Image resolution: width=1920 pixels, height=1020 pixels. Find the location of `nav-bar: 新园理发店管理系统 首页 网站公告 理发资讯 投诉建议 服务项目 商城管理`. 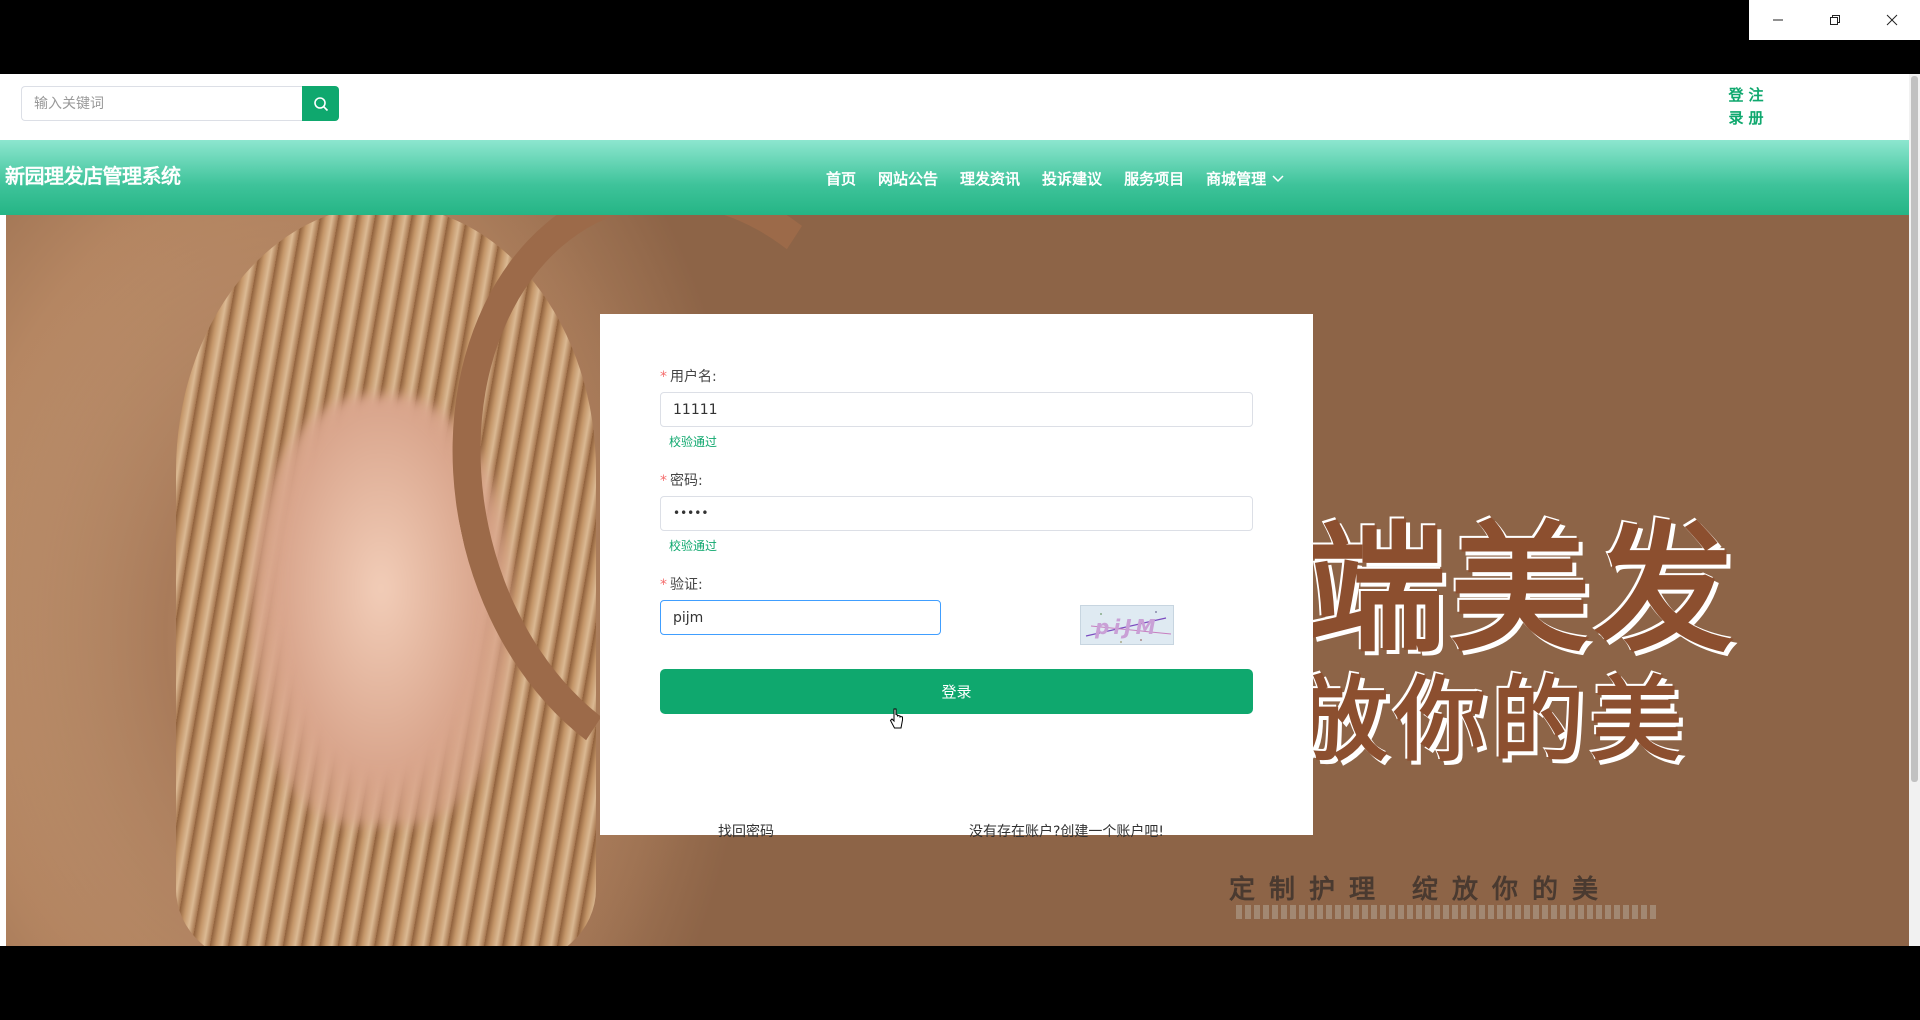

nav-bar: 新园理发店管理系统 首页 网站公告 理发资讯 投诉建议 服务项目 商城管理 is located at coordinates (954, 177).